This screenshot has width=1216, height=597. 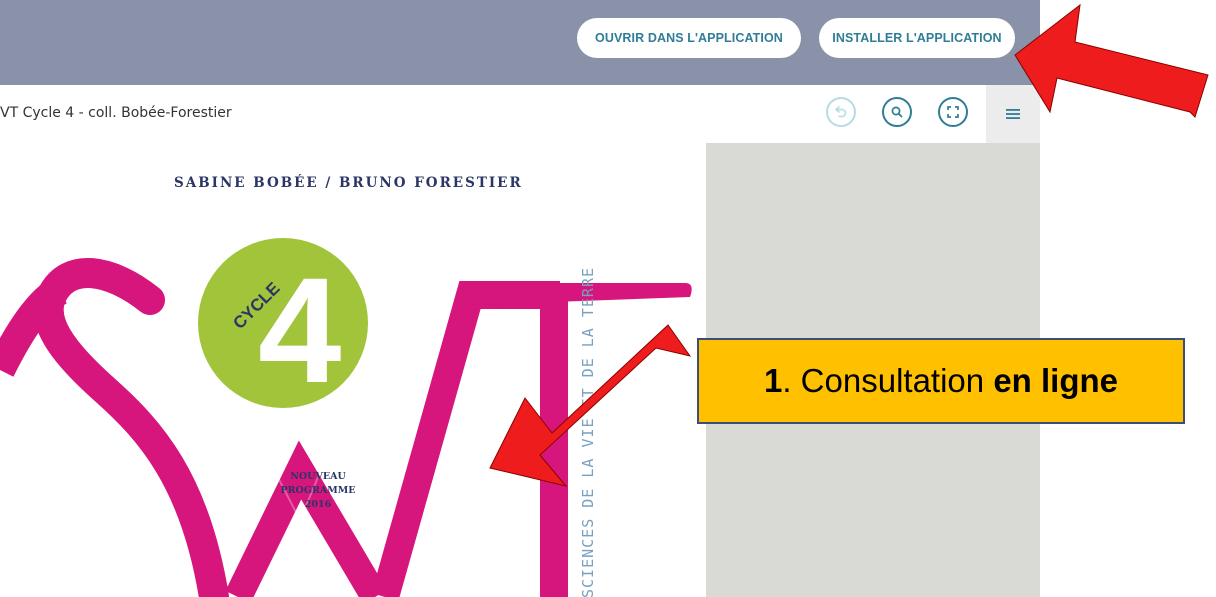 I want to click on arrow-to-page, so click(x=590, y=405).